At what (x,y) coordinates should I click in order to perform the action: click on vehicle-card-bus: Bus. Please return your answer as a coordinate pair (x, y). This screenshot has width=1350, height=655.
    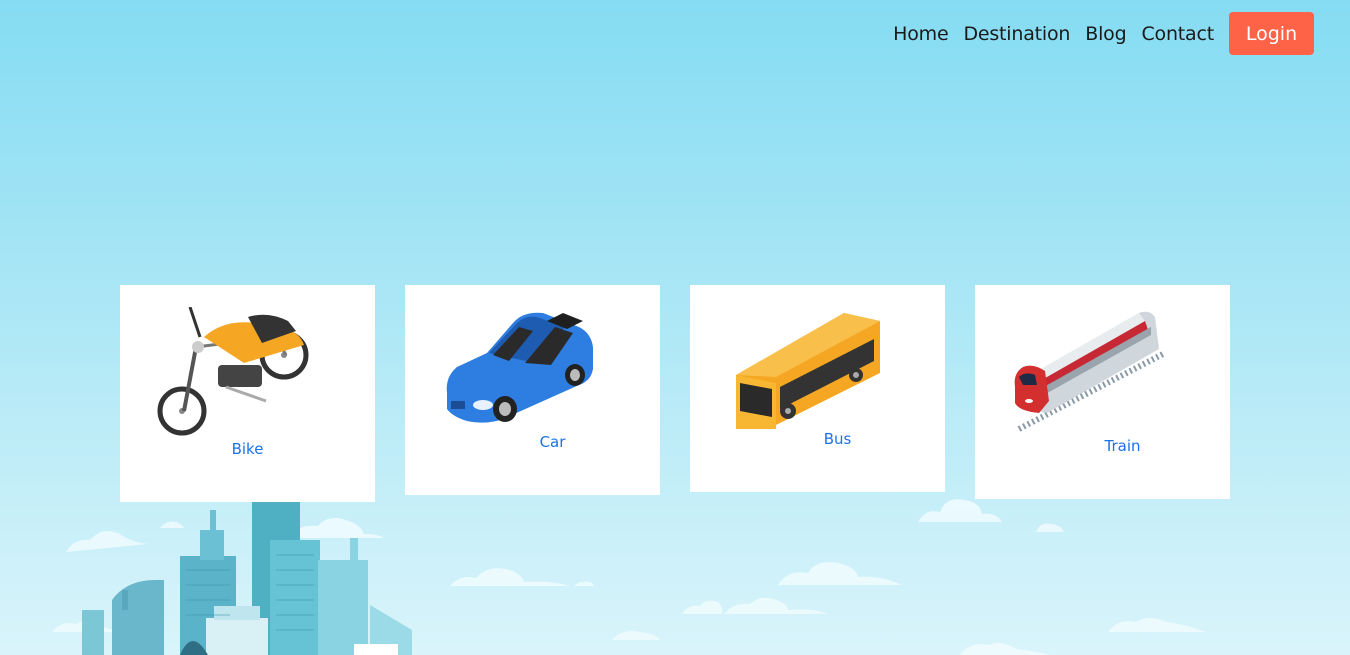
    Looking at the image, I should click on (817, 388).